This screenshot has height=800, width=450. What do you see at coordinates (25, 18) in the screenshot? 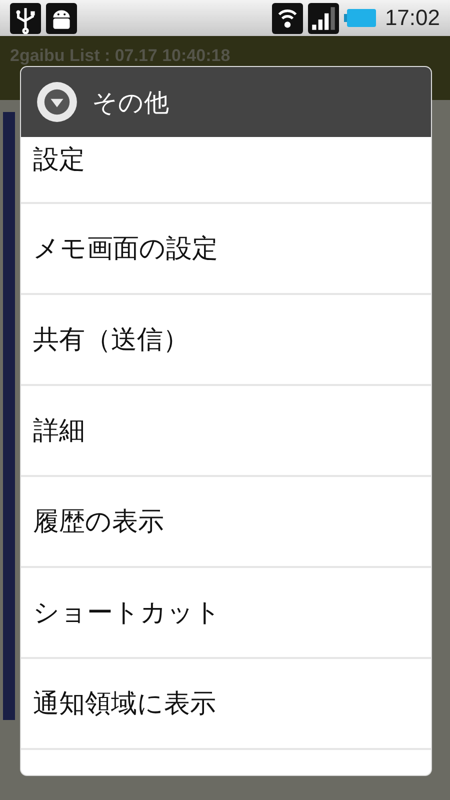
I see `usb-icon` at bounding box center [25, 18].